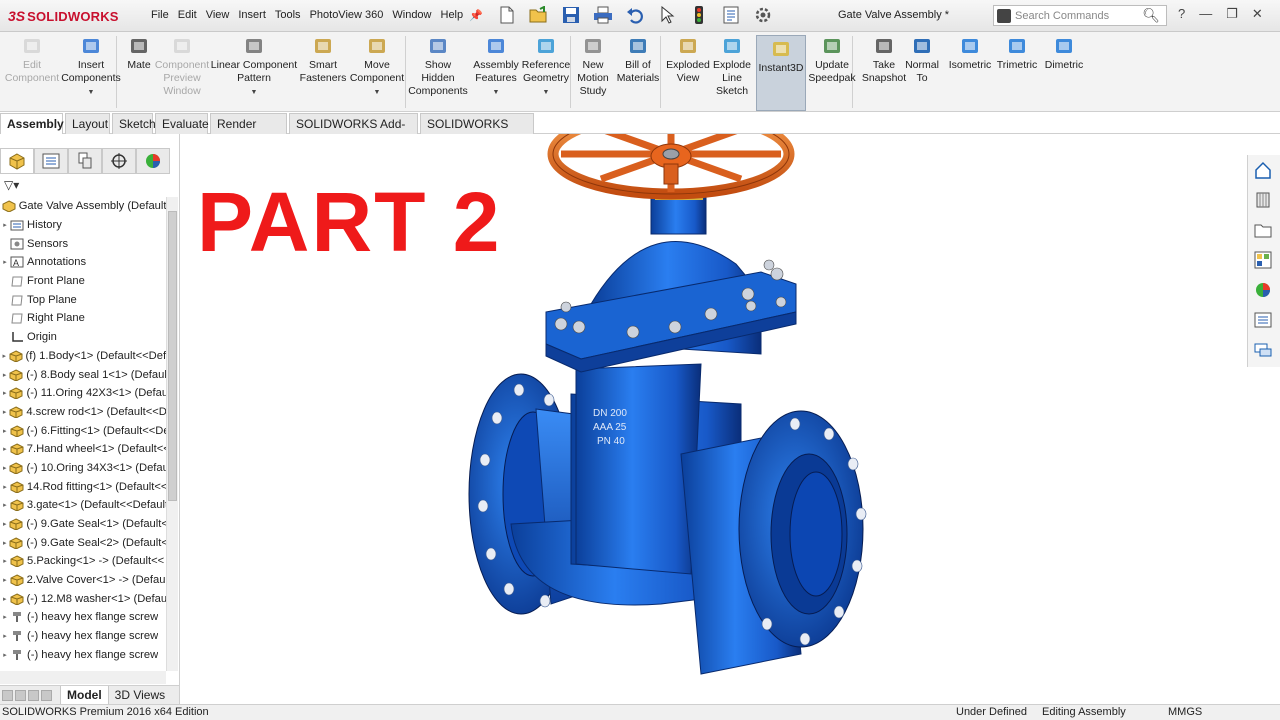 This screenshot has width=1280, height=720. I want to click on tab-3d-views: 3D Views, so click(140, 695).